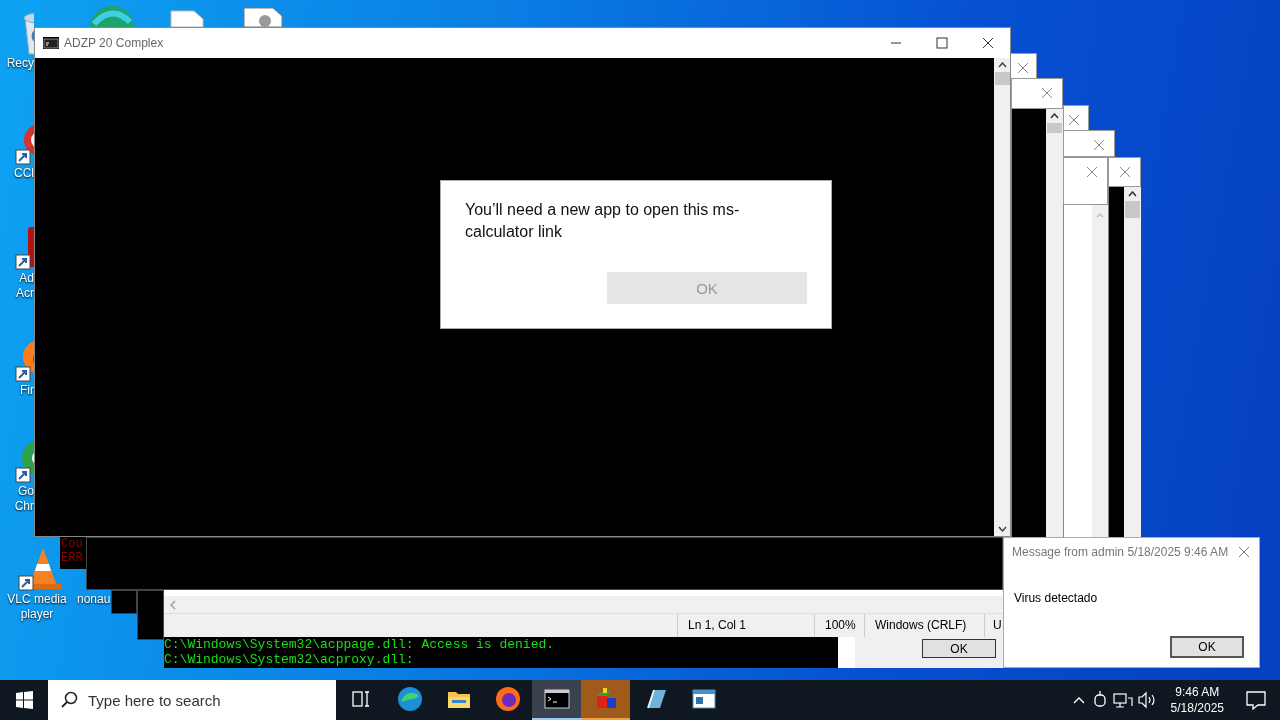 This screenshot has width=1280, height=720. I want to click on icon-label: nonau, so click(94, 599).